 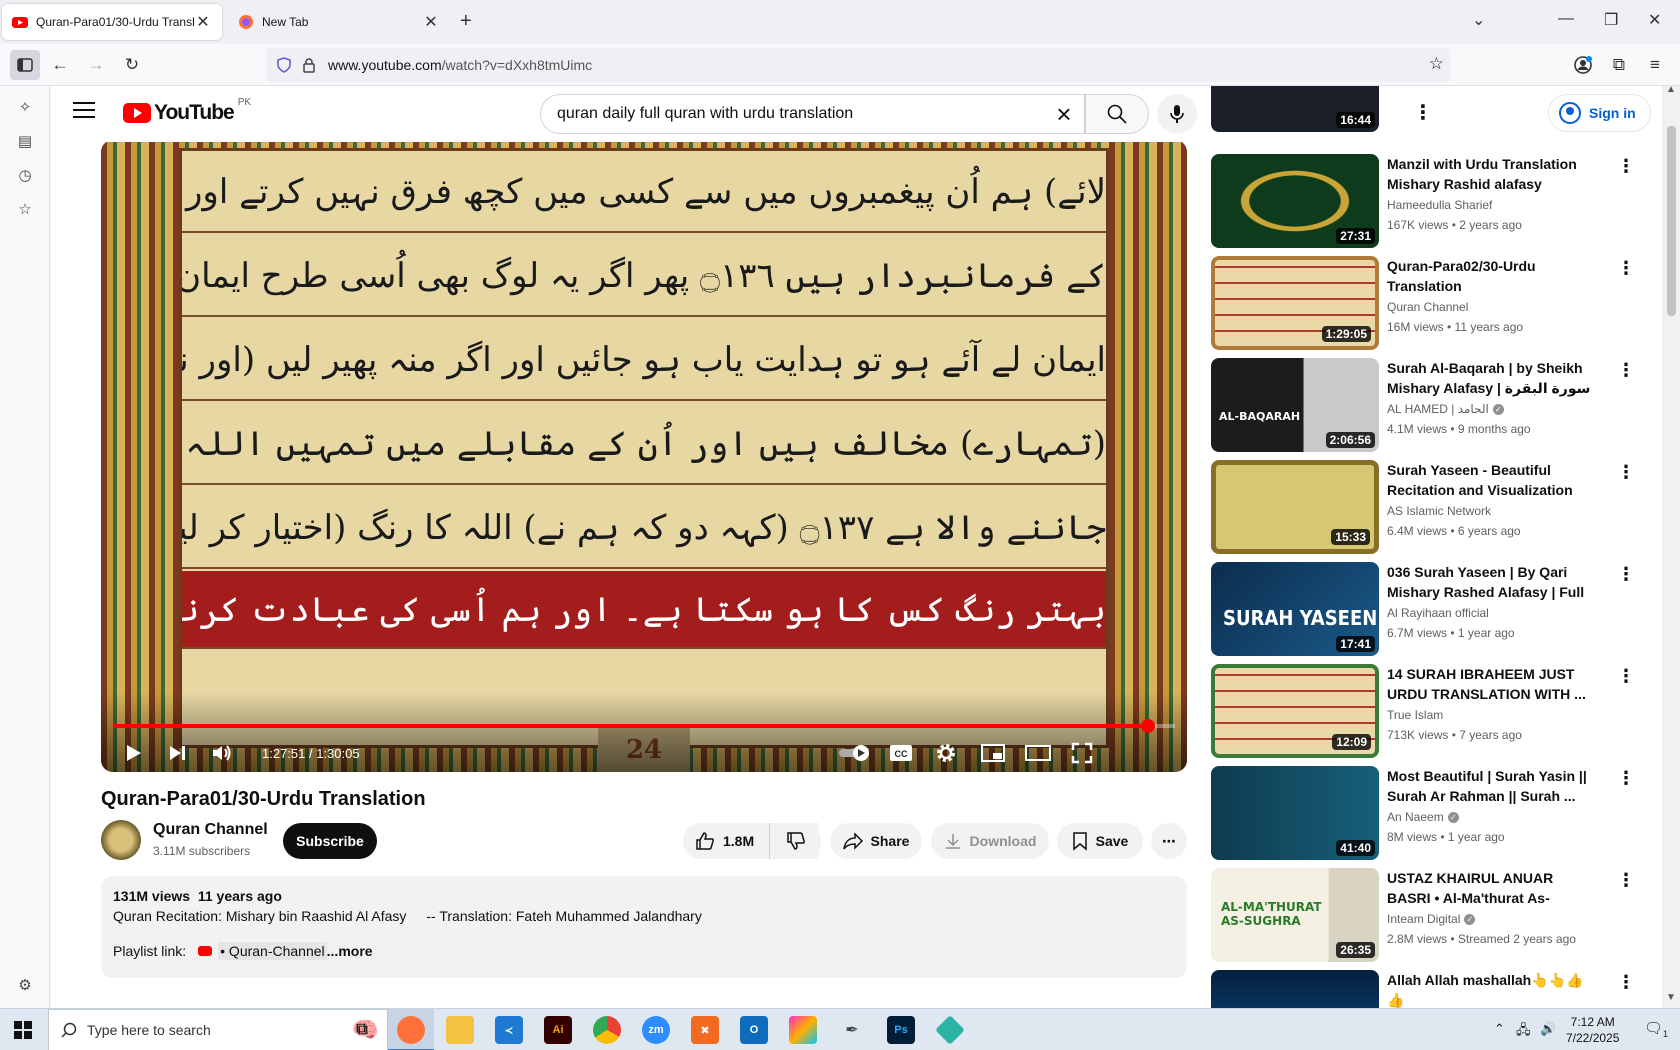 I want to click on taskbar-clock: 7:12 AM 7/22/2025, so click(x=1592, y=1030).